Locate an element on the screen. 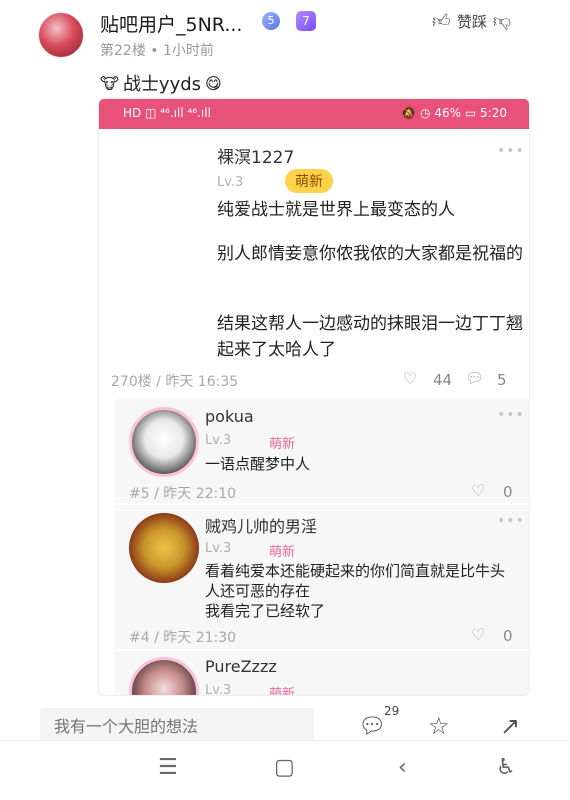  comment-level: Lv.3 is located at coordinates (230, 182).